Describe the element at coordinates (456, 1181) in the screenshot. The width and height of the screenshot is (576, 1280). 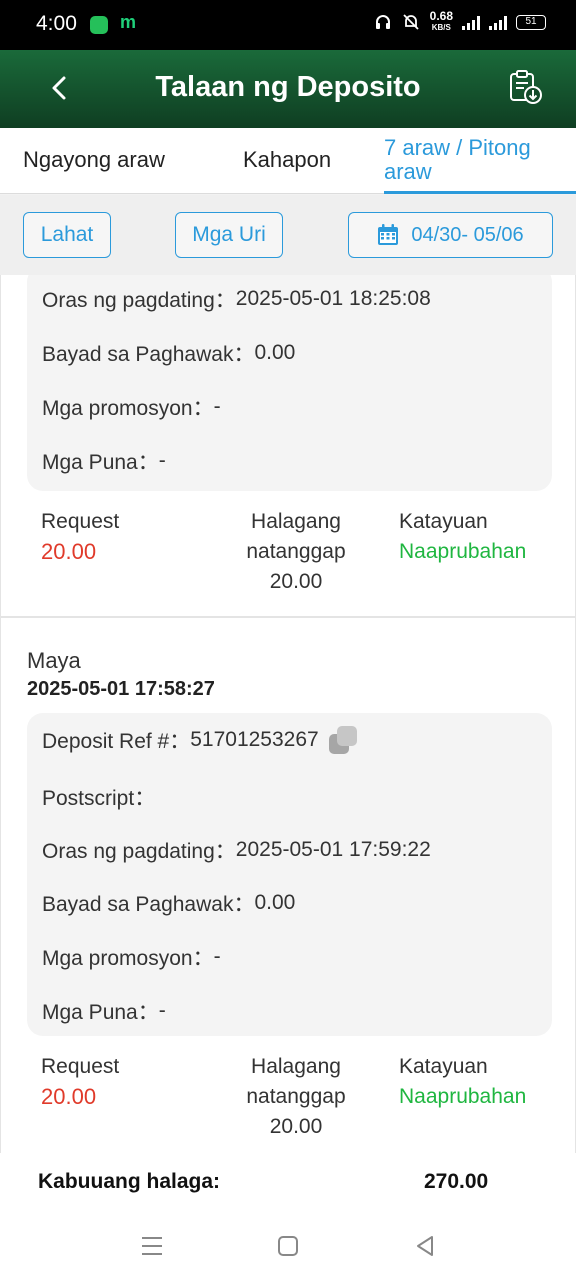
I see `total-value: 270.00` at that location.